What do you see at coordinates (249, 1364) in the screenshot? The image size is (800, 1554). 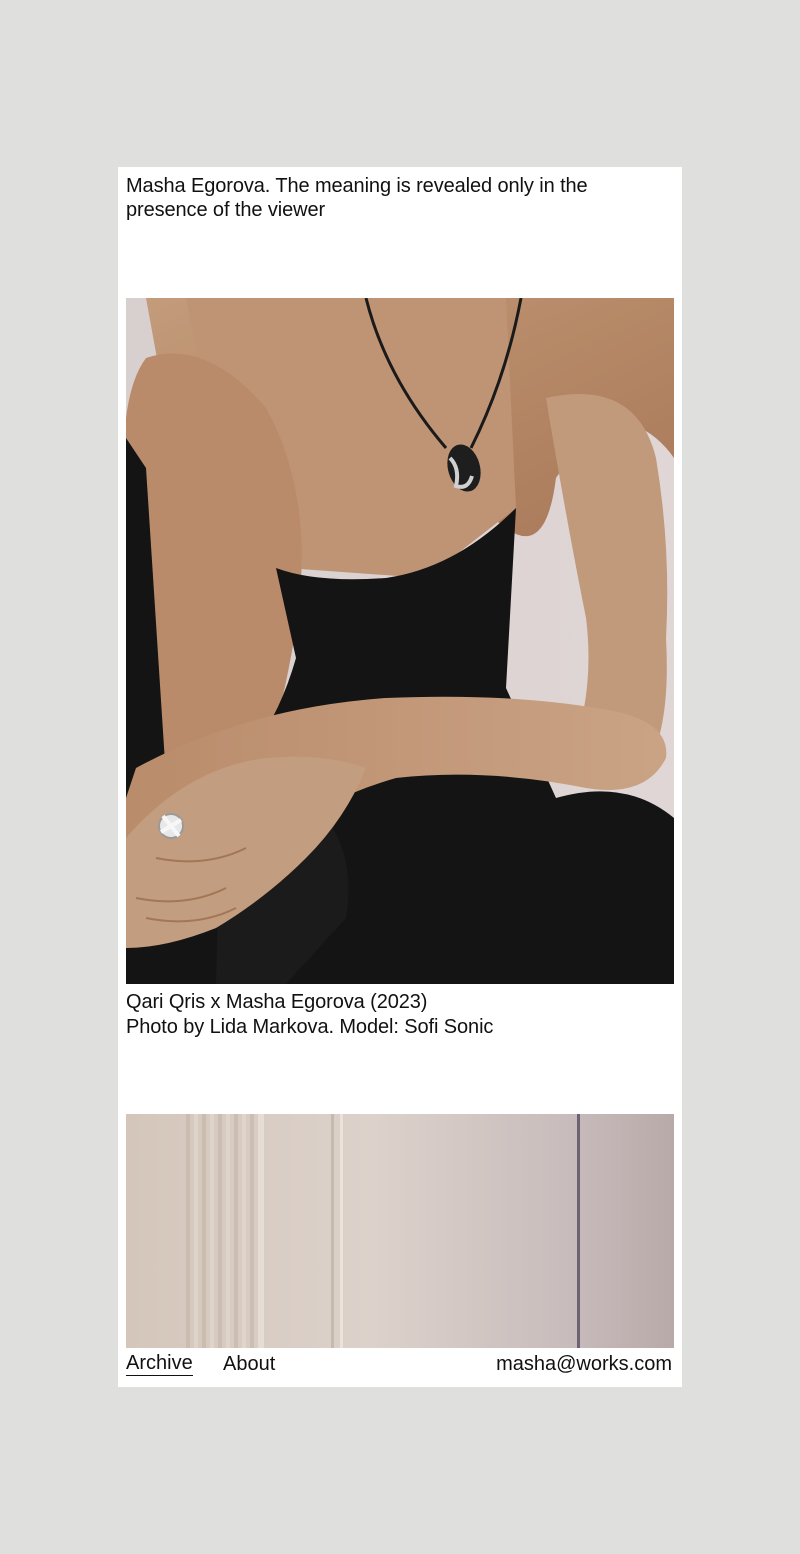 I see `nav-about-link: About` at bounding box center [249, 1364].